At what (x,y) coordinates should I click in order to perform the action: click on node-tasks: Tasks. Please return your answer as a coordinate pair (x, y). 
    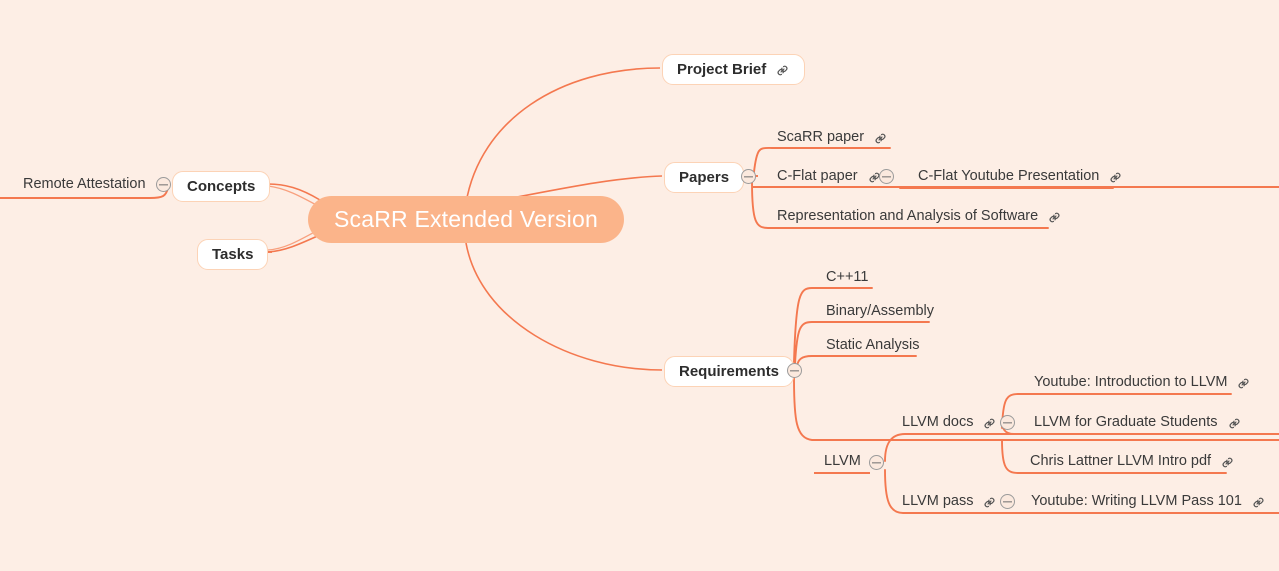
    Looking at the image, I should click on (233, 254).